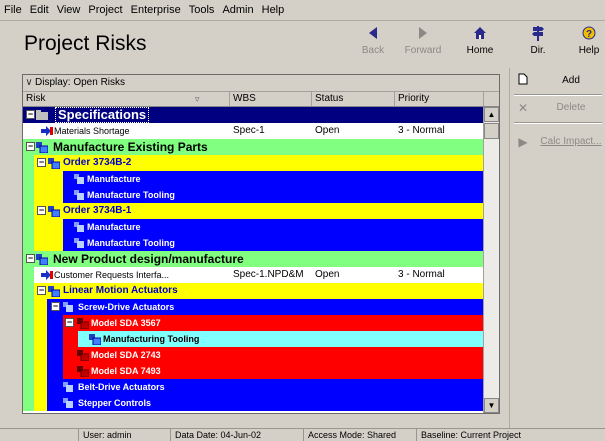 The height and width of the screenshot is (441, 605). Describe the element at coordinates (491, 131) in the screenshot. I see `scroll-thumb` at that location.